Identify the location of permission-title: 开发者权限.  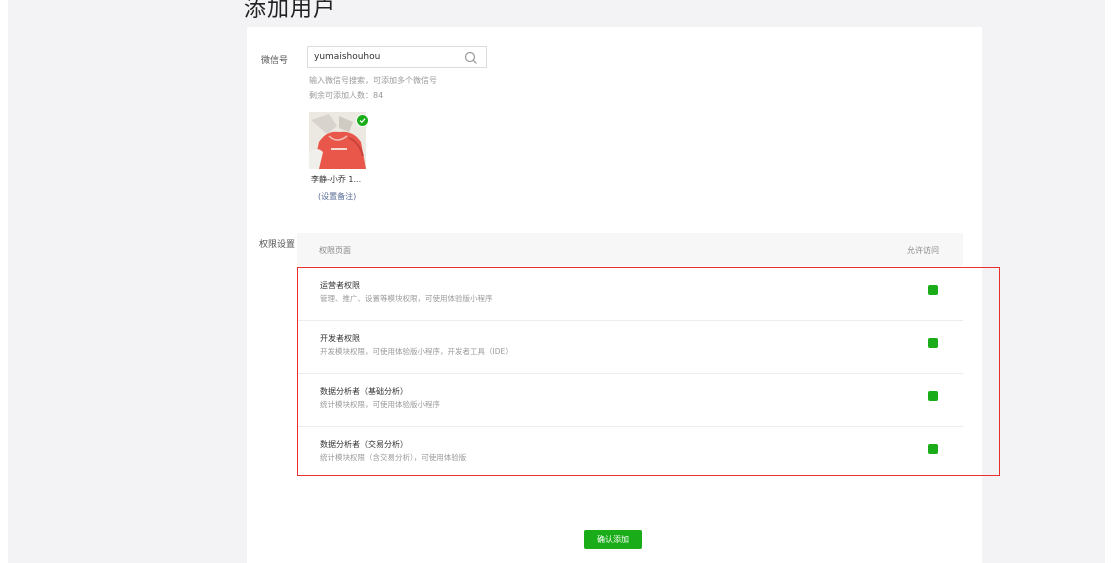
(340, 338).